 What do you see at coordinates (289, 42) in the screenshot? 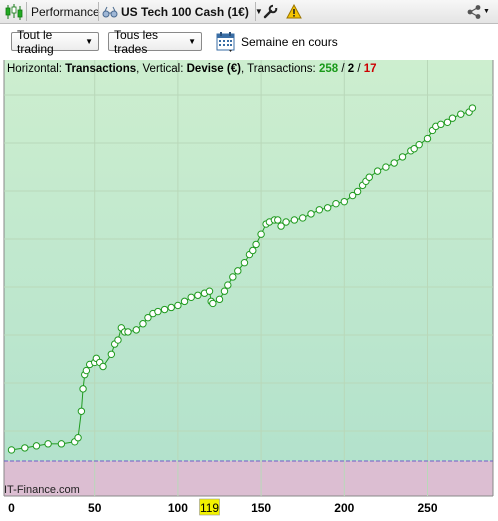
I see `period-label: Semaine en cours` at bounding box center [289, 42].